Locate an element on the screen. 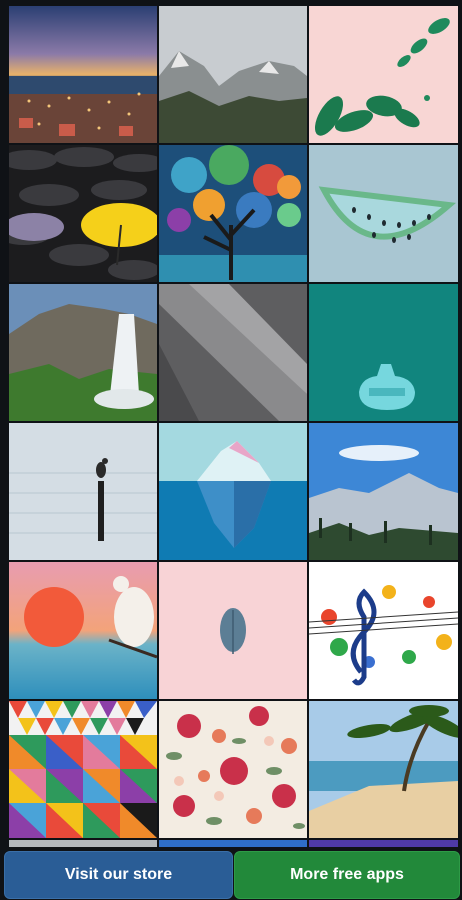  more-free-apps-button: More free apps is located at coordinates (347, 875).